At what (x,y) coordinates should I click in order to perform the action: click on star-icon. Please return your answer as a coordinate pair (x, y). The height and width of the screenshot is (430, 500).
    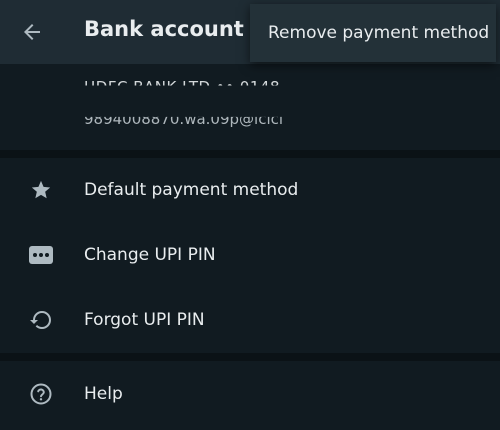
    Looking at the image, I should click on (41, 190).